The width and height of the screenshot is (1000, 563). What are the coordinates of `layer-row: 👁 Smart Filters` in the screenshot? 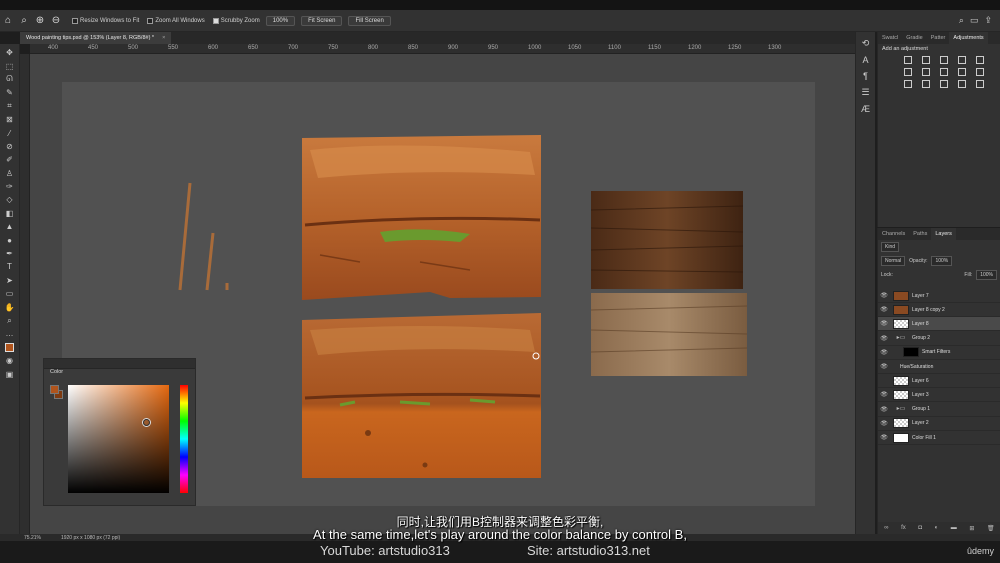 It's located at (939, 353).